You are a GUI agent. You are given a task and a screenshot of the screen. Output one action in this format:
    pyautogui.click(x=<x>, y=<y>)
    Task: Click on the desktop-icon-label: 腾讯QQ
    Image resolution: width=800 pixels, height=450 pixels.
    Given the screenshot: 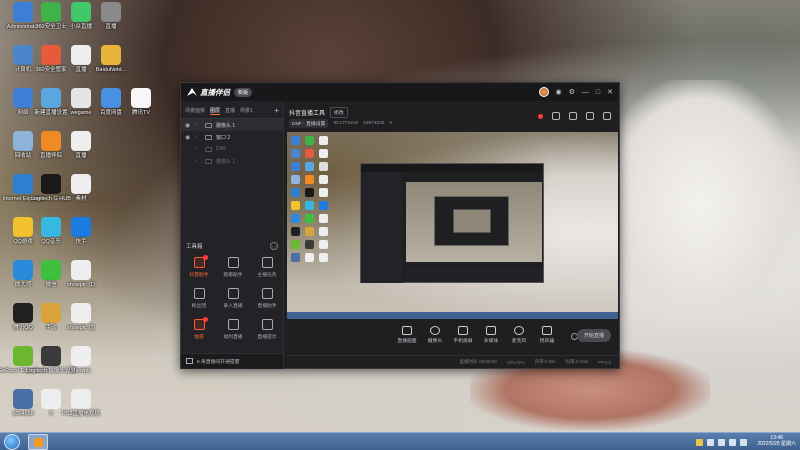 What is the action you would take?
    pyautogui.click(x=23, y=328)
    